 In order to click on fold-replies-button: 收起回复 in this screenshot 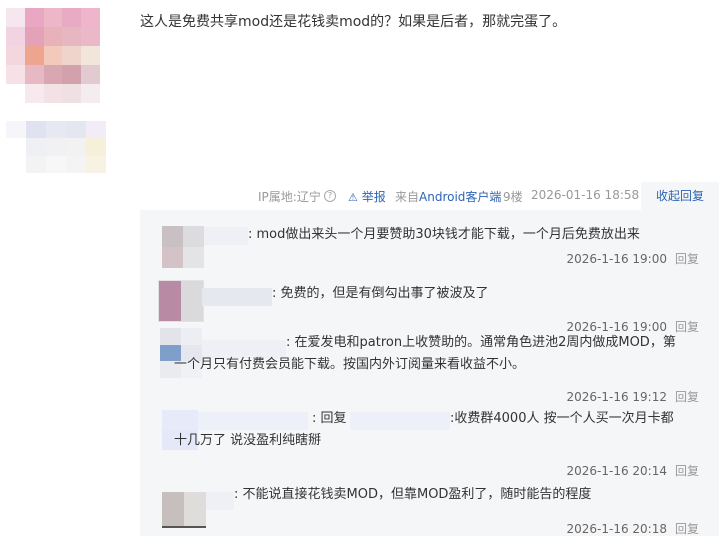, I will do `click(680, 196)`.